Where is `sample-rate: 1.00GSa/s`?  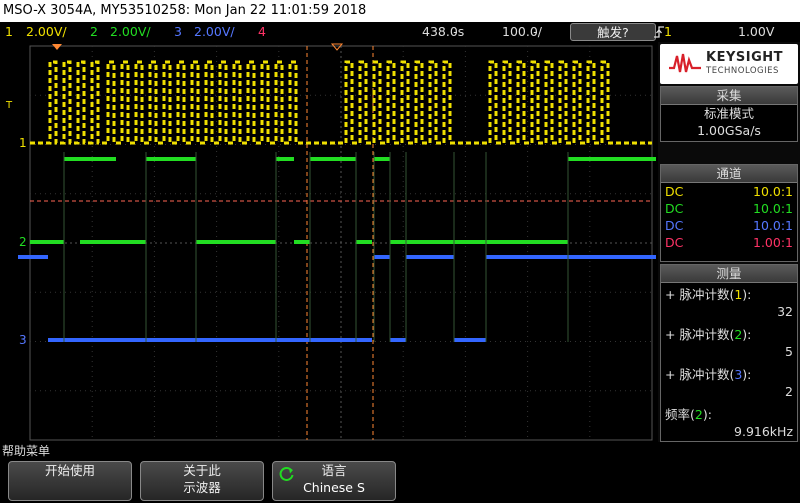 sample-rate: 1.00GSa/s is located at coordinates (729, 130).